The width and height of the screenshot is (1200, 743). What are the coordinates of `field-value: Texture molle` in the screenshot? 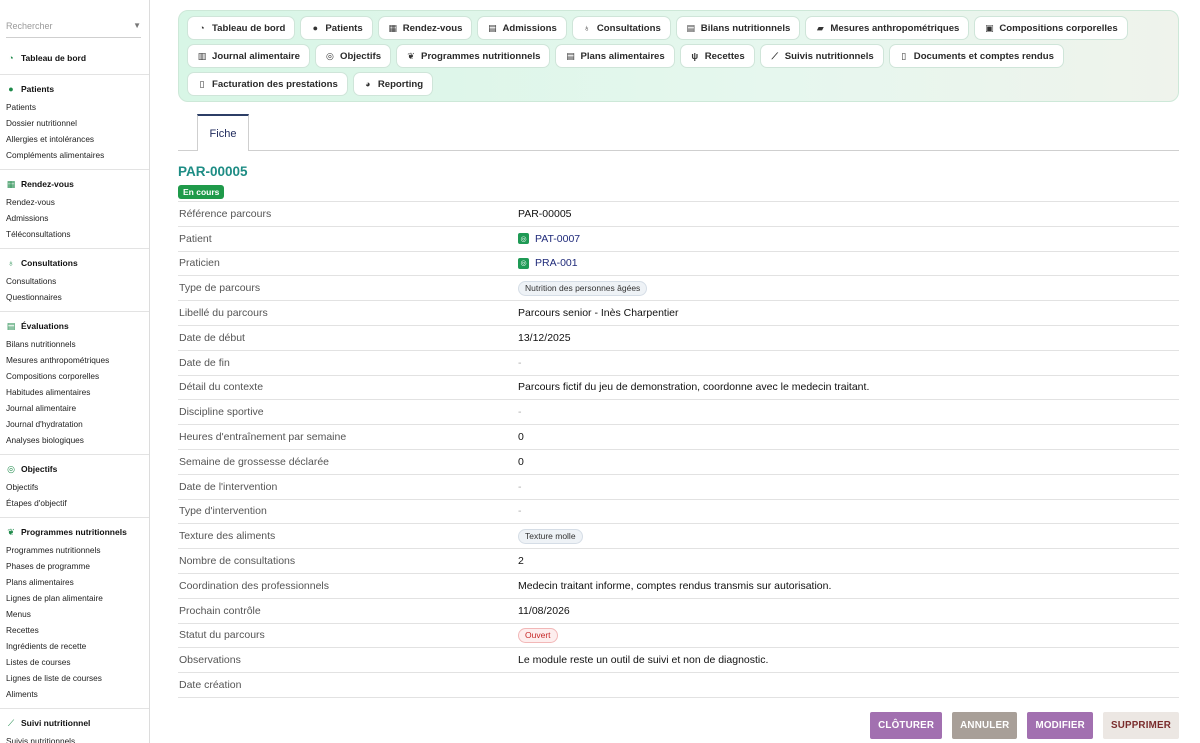 It's located at (550, 536).